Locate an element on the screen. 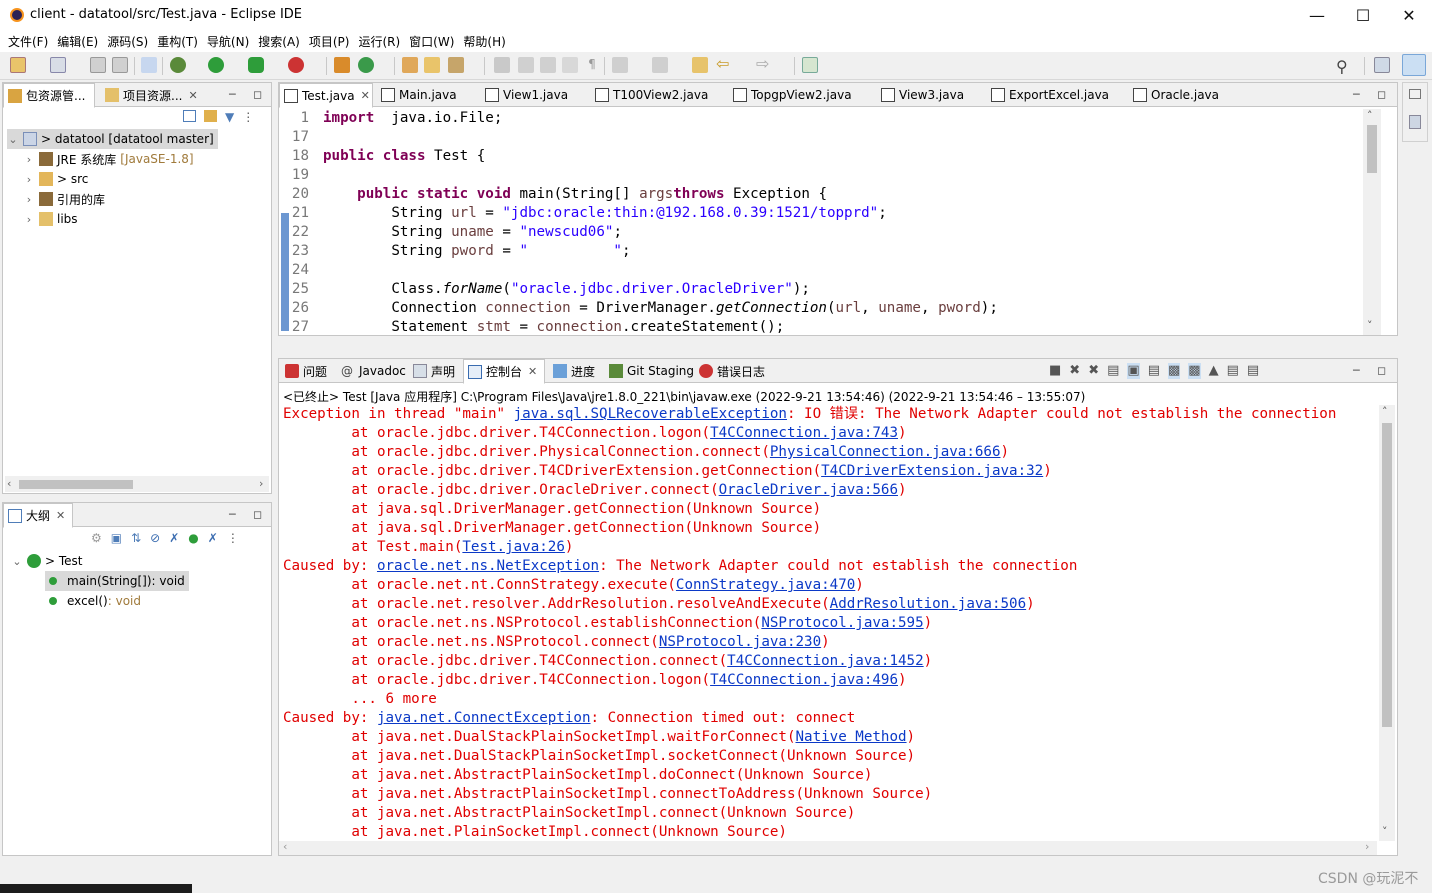  console-horizontal-scrollbar: ‹ › is located at coordinates (828, 847).